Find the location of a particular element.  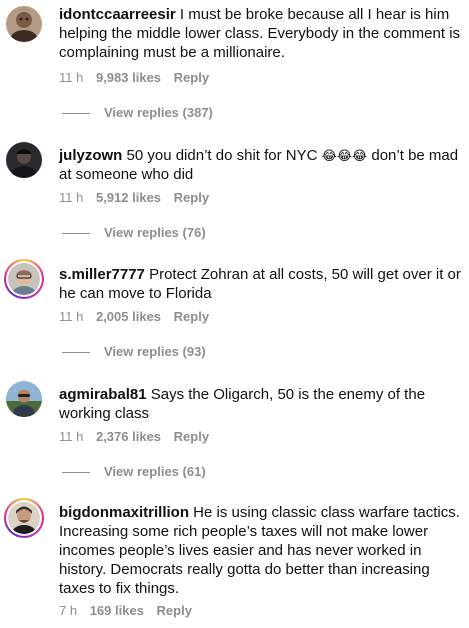

comment-meta: 7 h 169 likes Reply is located at coordinates (130, 610).